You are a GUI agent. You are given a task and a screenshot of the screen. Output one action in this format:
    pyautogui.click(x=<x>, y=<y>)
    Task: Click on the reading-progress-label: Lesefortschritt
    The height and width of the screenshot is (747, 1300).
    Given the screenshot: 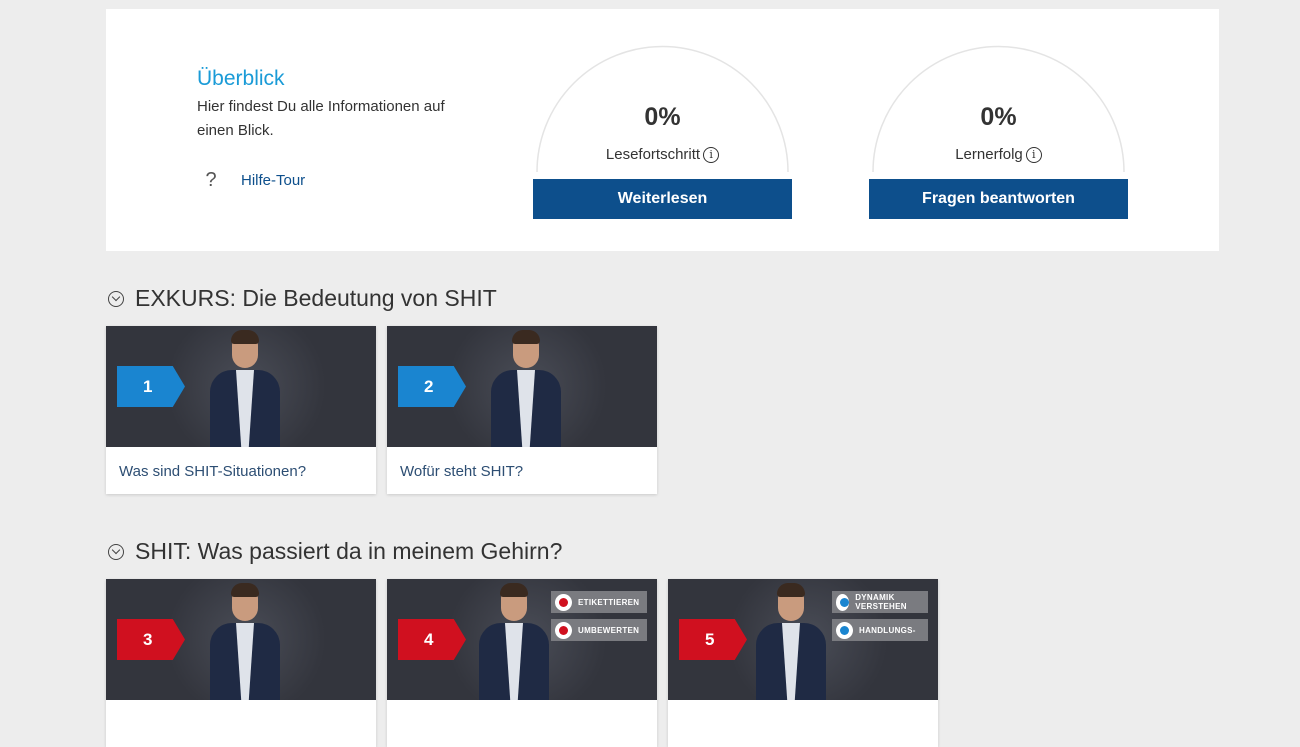 What is the action you would take?
    pyautogui.click(x=653, y=154)
    